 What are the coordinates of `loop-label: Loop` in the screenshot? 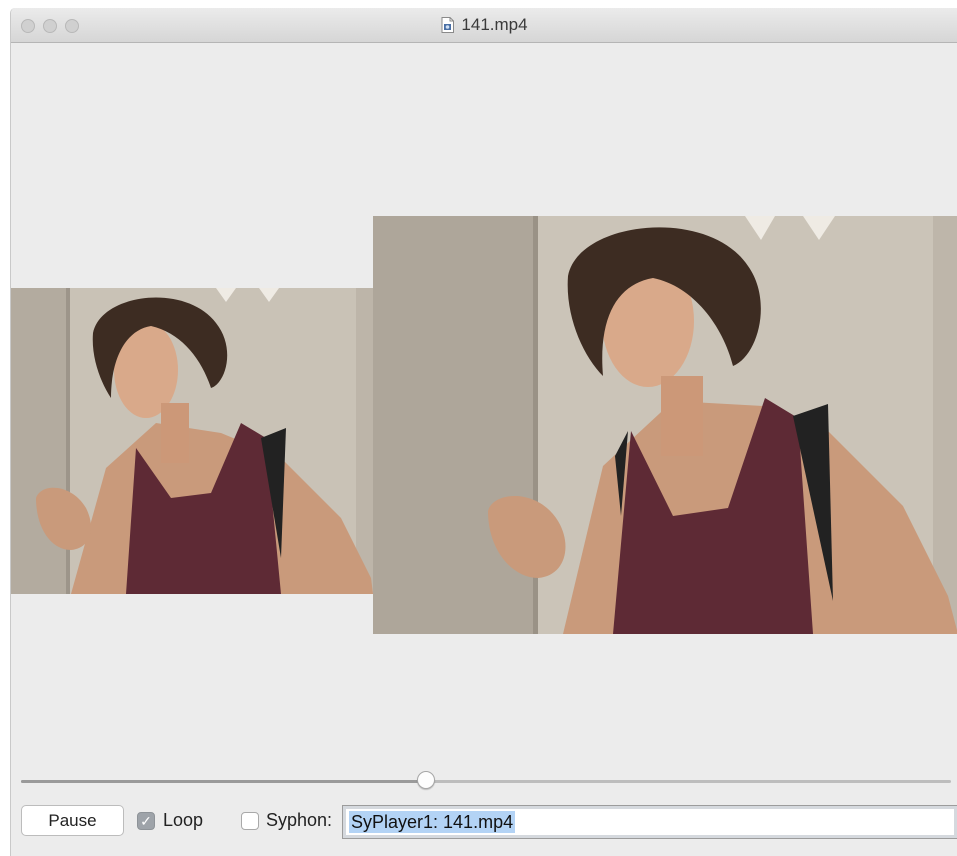 It's located at (183, 820).